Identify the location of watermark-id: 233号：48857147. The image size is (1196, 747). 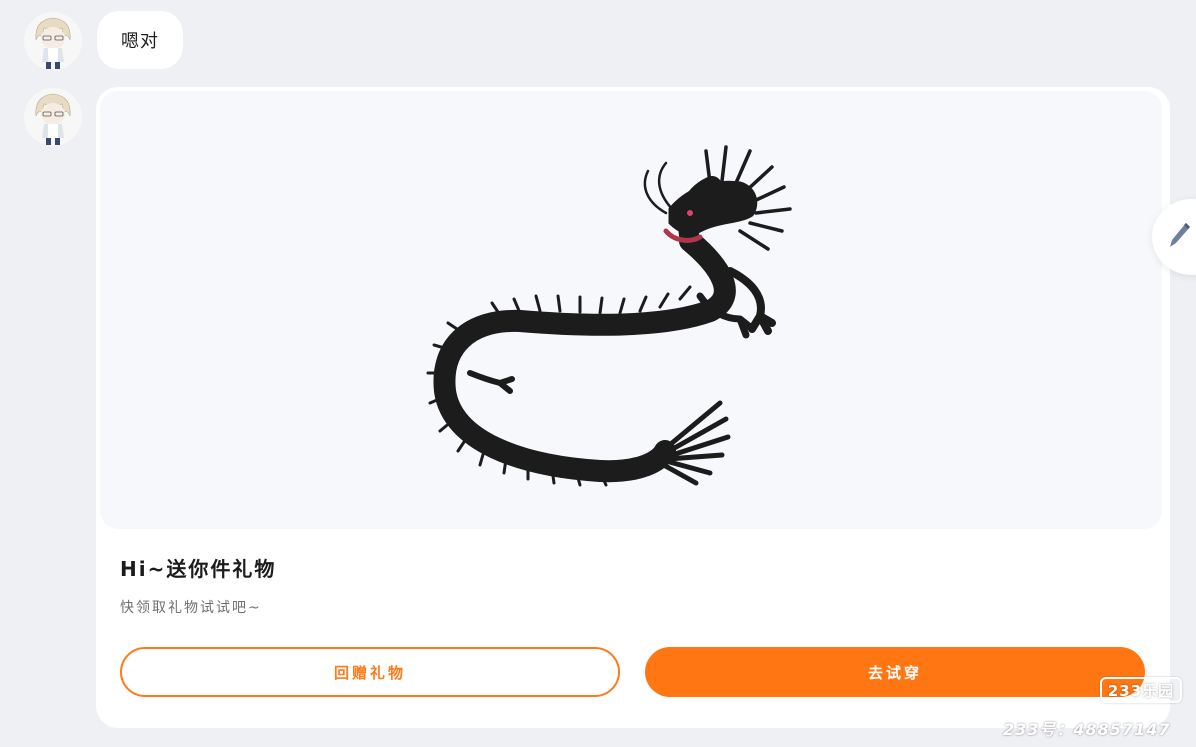
(1087, 729).